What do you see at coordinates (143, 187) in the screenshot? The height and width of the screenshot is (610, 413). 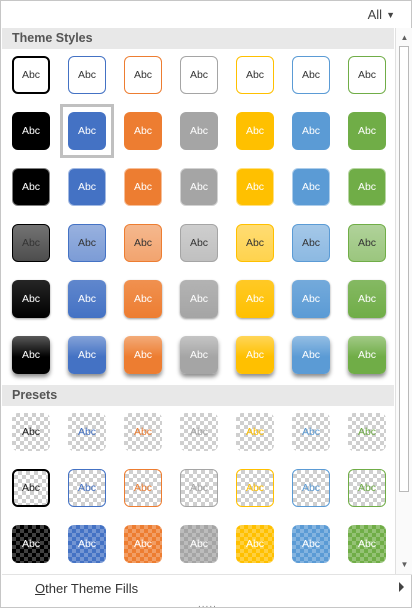 I see `theme-style-solid-light-border-orange: Abc` at bounding box center [143, 187].